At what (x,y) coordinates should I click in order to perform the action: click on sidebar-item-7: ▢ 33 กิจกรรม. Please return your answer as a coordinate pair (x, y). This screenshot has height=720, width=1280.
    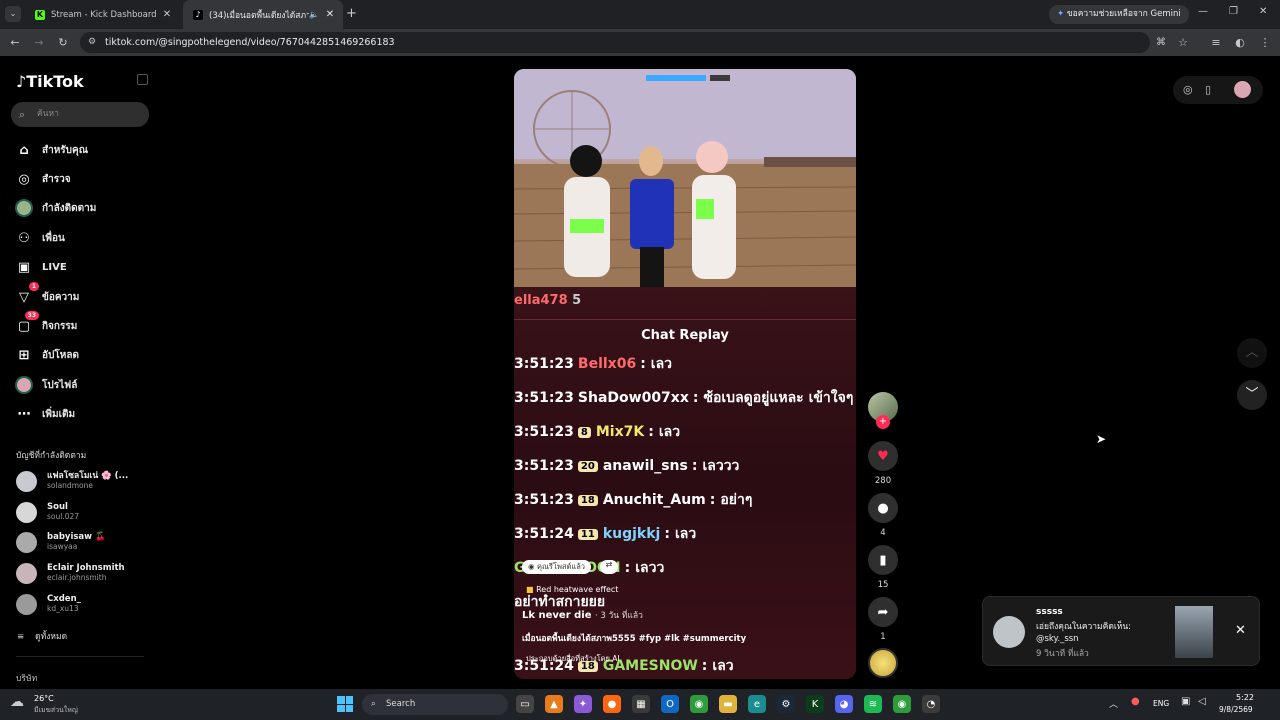
    Looking at the image, I should click on (85, 324).